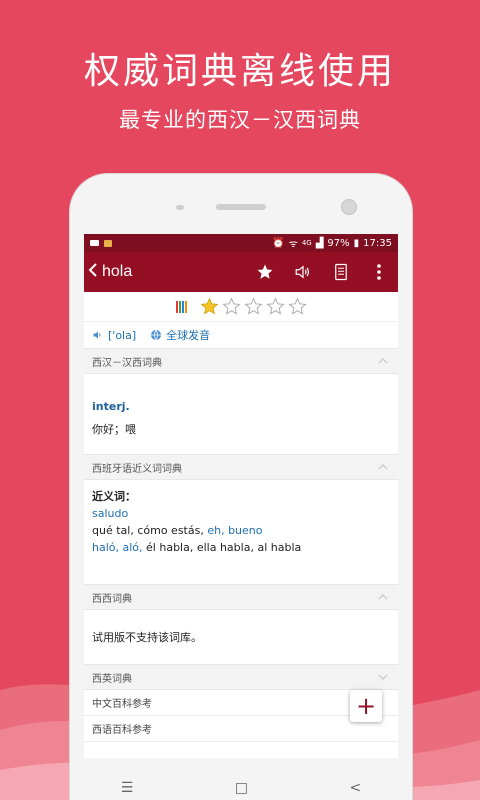 This screenshot has width=480, height=800. I want to click on definition-text: 你好；喂, so click(114, 429).